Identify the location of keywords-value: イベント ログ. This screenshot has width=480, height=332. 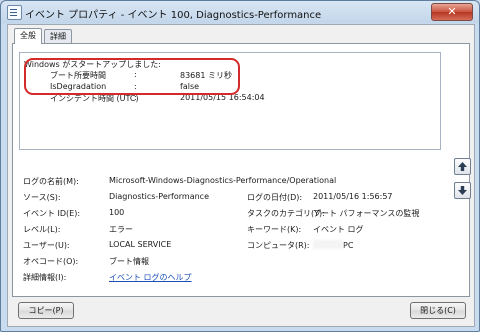
(338, 229).